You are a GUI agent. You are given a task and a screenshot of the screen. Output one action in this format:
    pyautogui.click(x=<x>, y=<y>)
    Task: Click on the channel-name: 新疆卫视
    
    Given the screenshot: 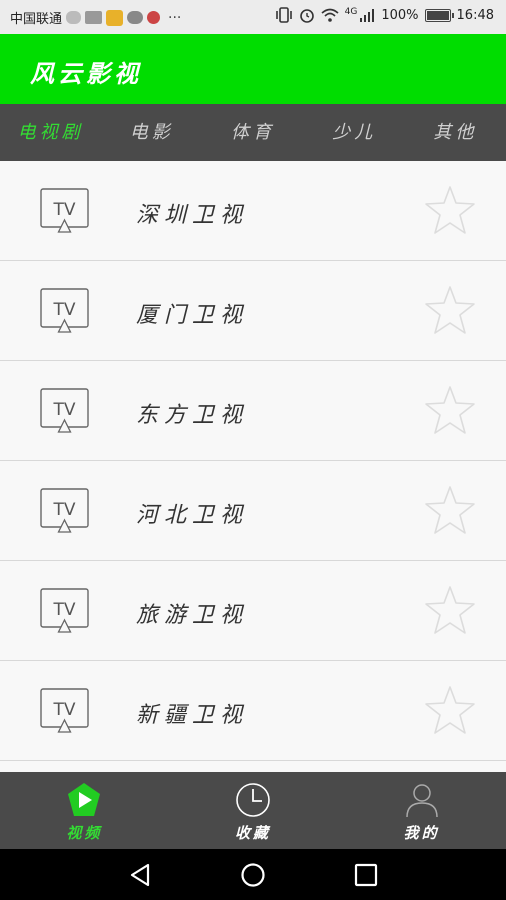 What is the action you would take?
    pyautogui.click(x=192, y=715)
    